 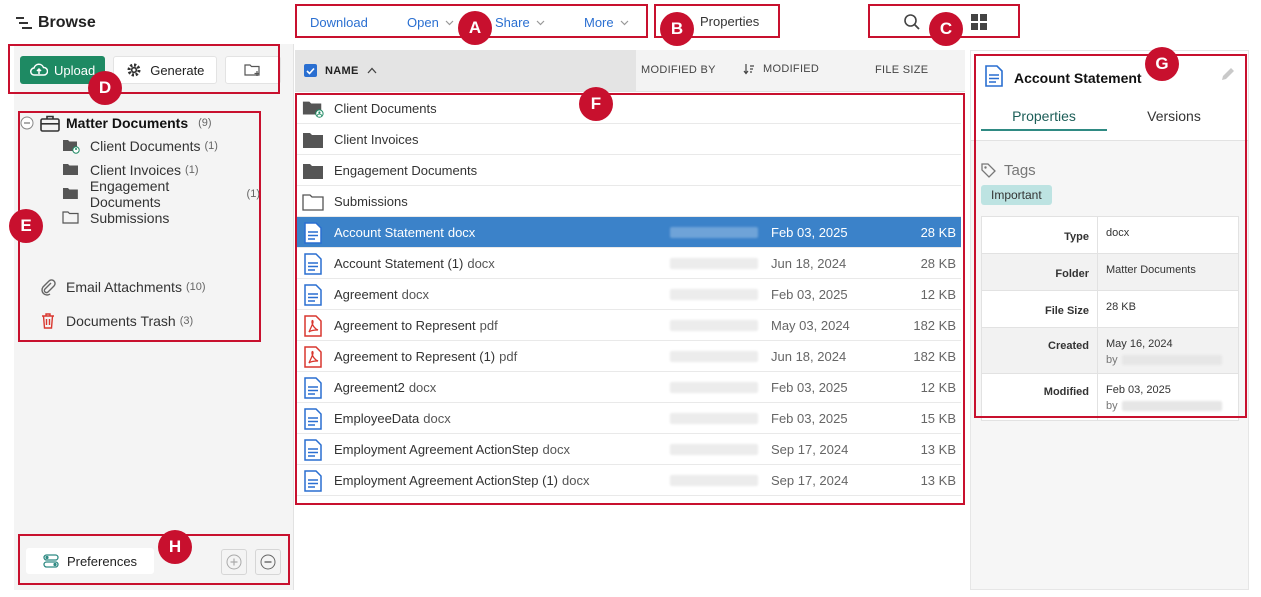 I want to click on select-all-checkbox, so click(x=310, y=70).